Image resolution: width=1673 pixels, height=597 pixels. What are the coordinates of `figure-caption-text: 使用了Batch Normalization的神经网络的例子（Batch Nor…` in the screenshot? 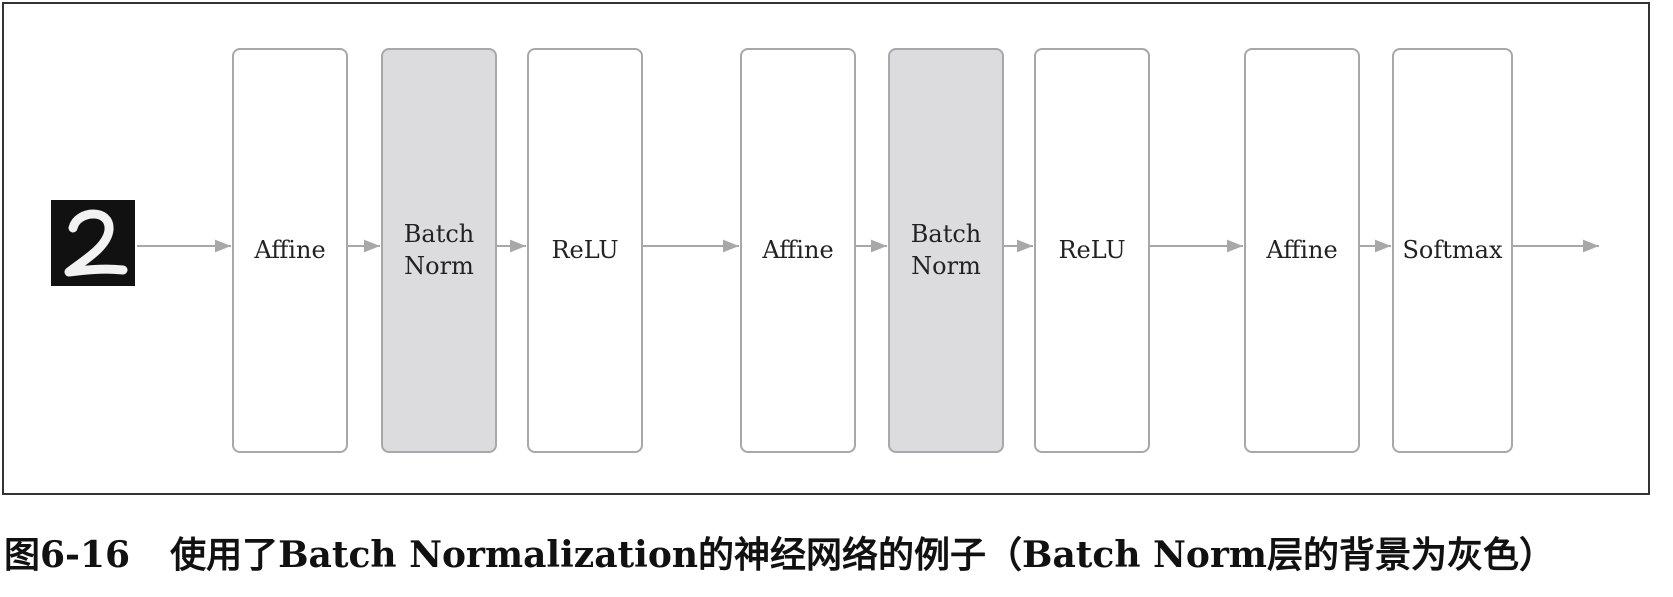 It's located at (863, 555).